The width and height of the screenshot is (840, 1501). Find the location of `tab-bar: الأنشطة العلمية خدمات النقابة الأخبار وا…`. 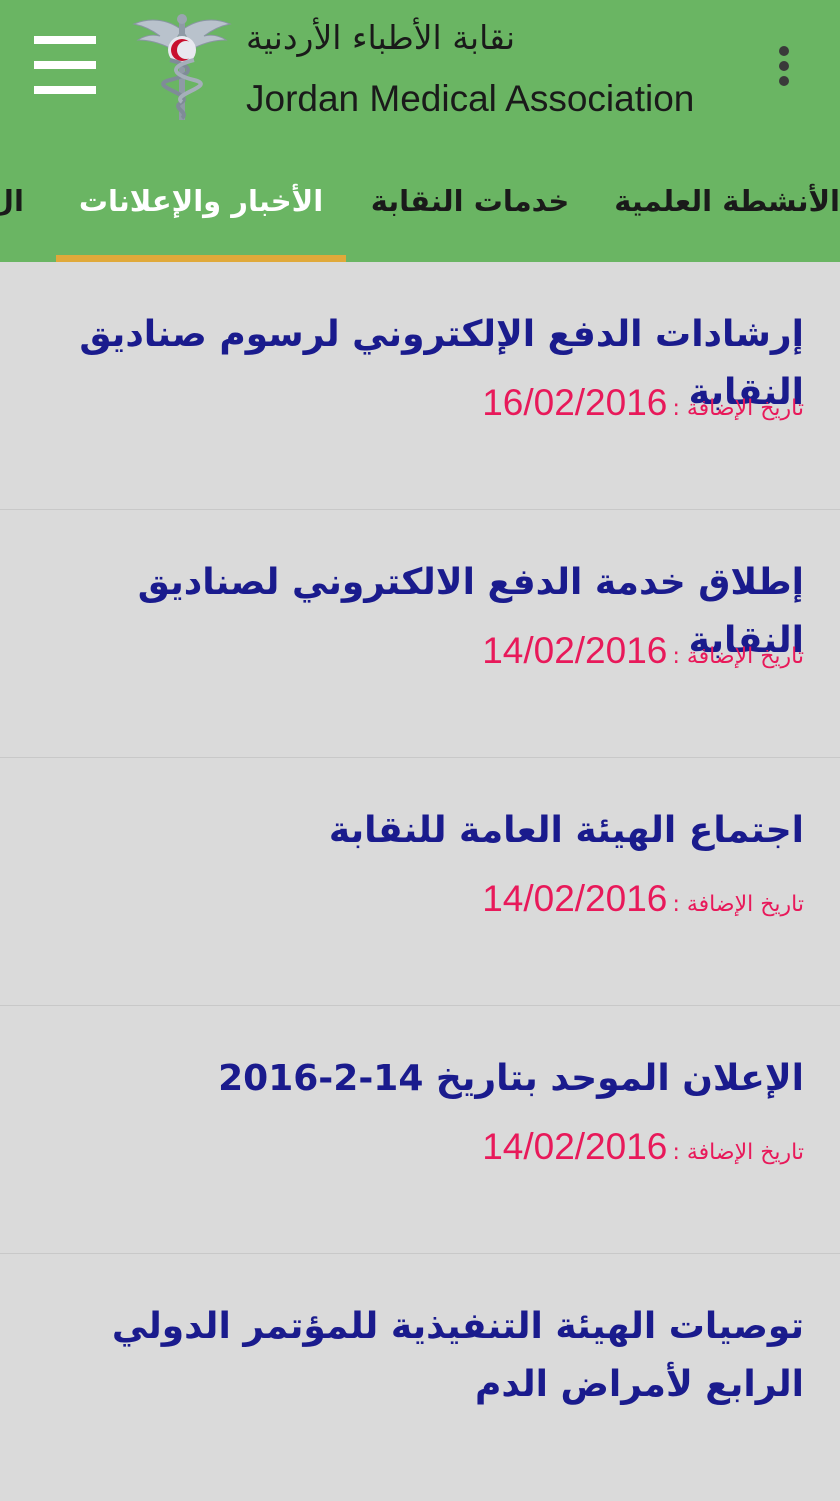

tab-bar: الأنشطة العلمية خدمات النقابة الأخبار وا… is located at coordinates (420, 201).